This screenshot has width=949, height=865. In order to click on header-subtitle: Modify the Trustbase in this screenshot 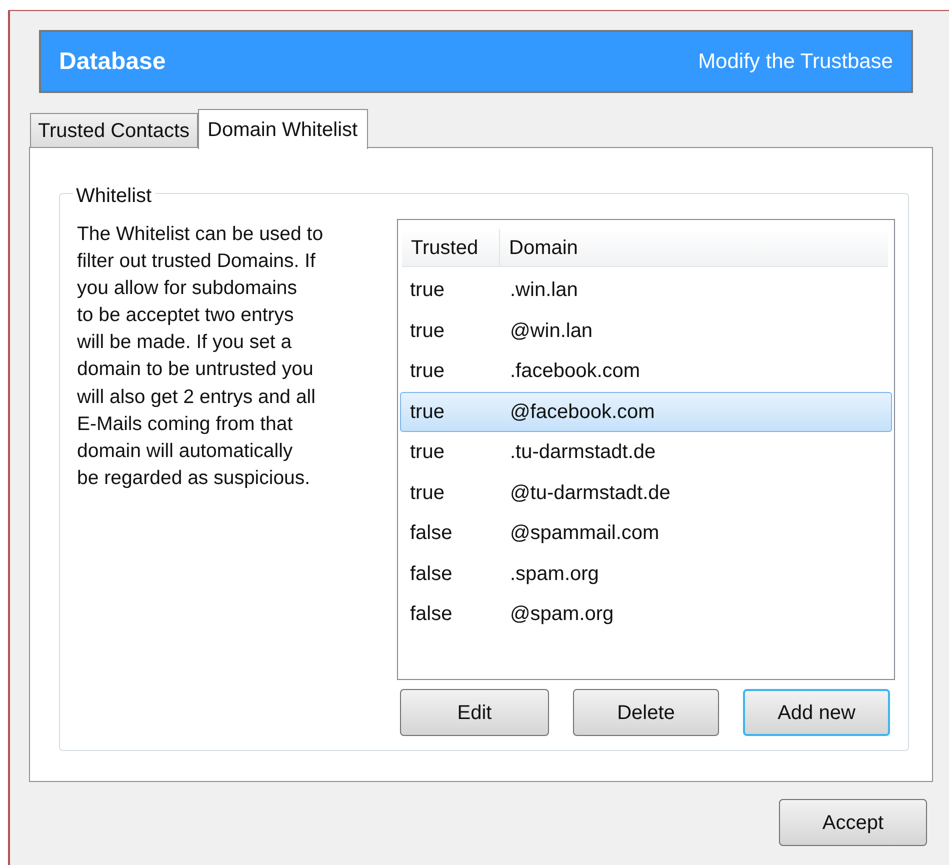, I will do `click(795, 61)`.